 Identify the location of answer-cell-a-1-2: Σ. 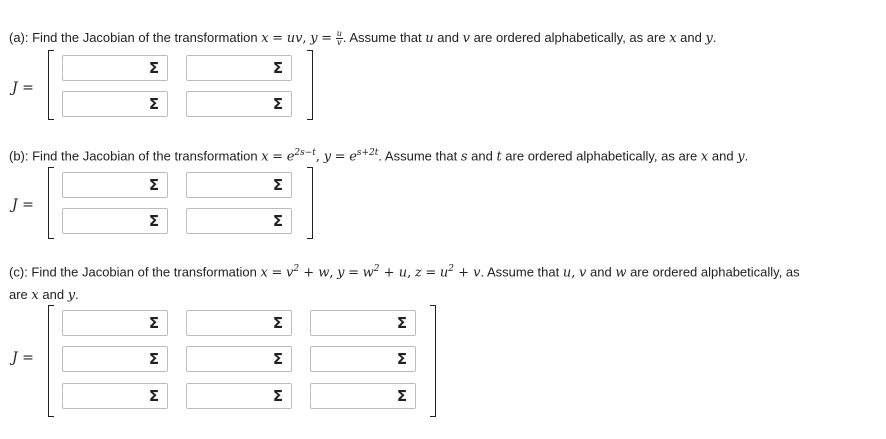
(239, 68).